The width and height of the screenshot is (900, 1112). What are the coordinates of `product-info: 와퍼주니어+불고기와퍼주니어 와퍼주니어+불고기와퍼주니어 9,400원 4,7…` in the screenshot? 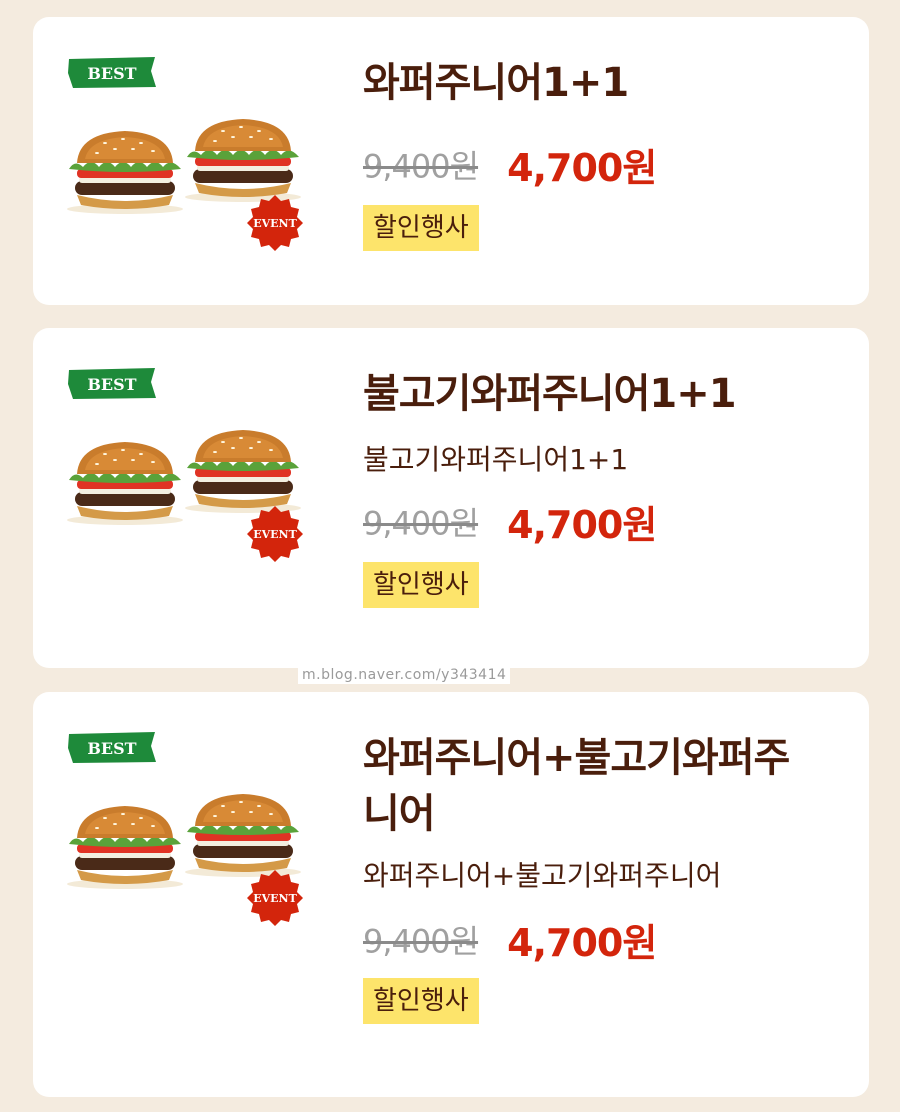 It's located at (601, 877).